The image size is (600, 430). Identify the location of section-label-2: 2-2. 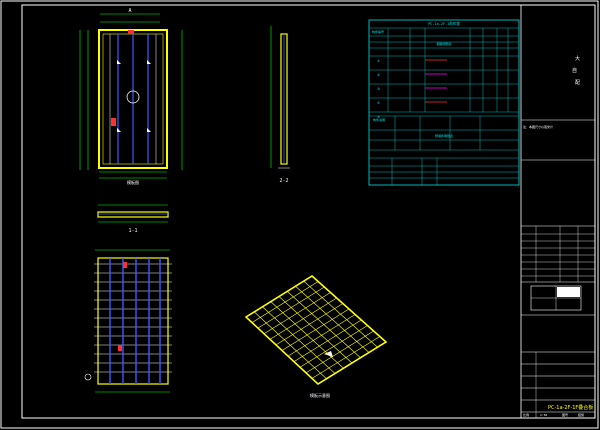
(283, 181).